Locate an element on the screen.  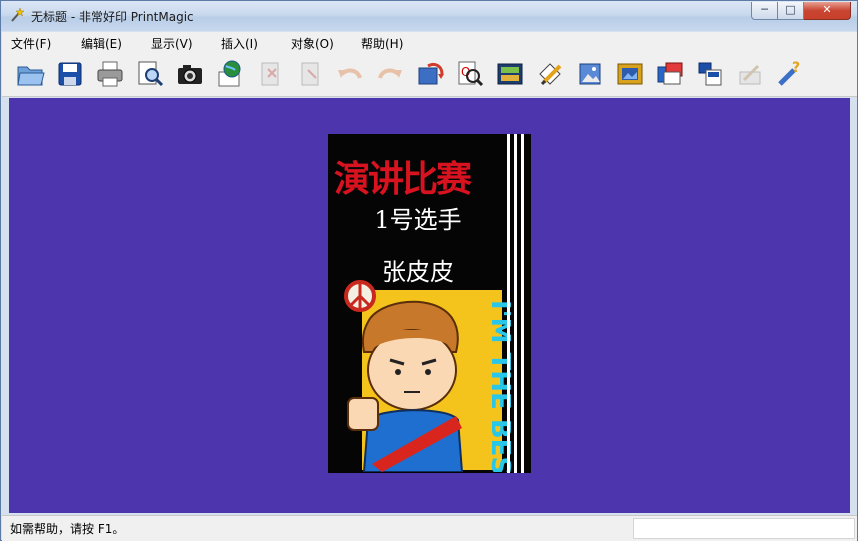
print-icon is located at coordinates (110, 74).